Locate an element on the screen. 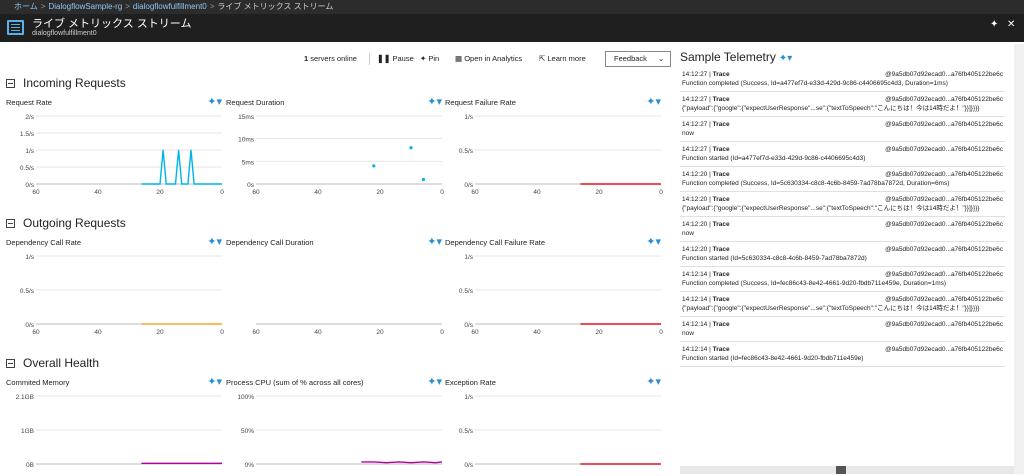  learn-more-link: ⇱ Learn more is located at coordinates (562, 59).